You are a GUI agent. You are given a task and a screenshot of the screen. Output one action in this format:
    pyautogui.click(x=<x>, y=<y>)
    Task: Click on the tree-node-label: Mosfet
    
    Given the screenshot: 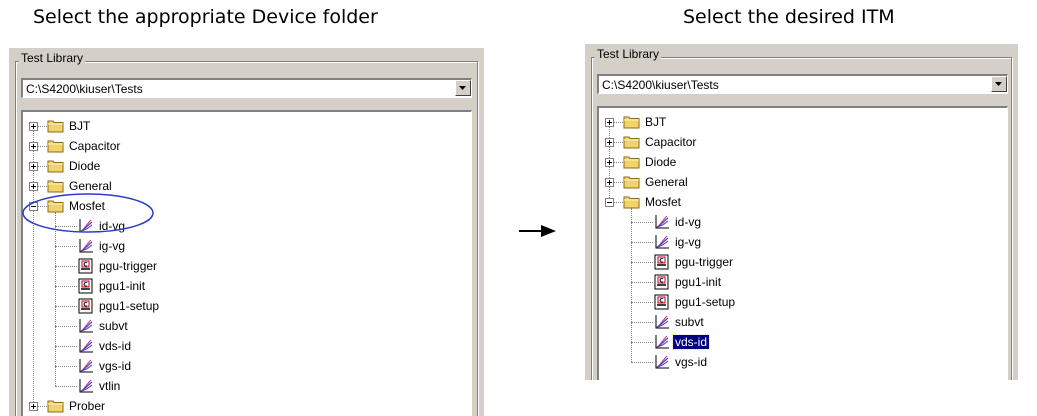 What is the action you would take?
    pyautogui.click(x=663, y=202)
    